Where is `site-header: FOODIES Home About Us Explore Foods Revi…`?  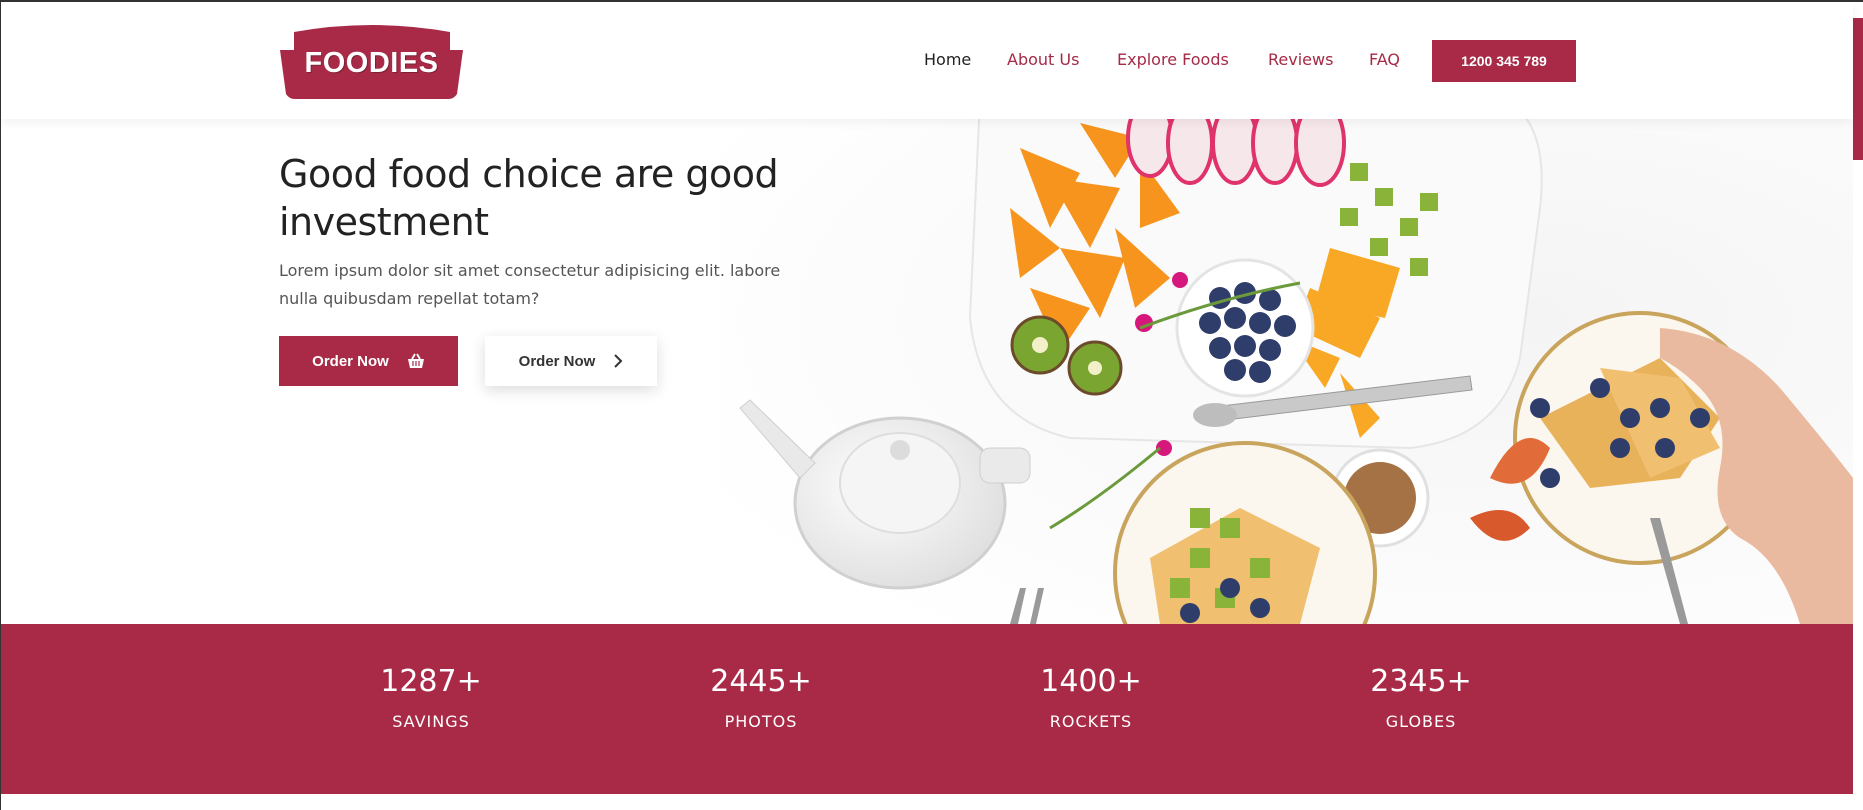 site-header: FOODIES Home About Us Explore Foods Revi… is located at coordinates (927, 60).